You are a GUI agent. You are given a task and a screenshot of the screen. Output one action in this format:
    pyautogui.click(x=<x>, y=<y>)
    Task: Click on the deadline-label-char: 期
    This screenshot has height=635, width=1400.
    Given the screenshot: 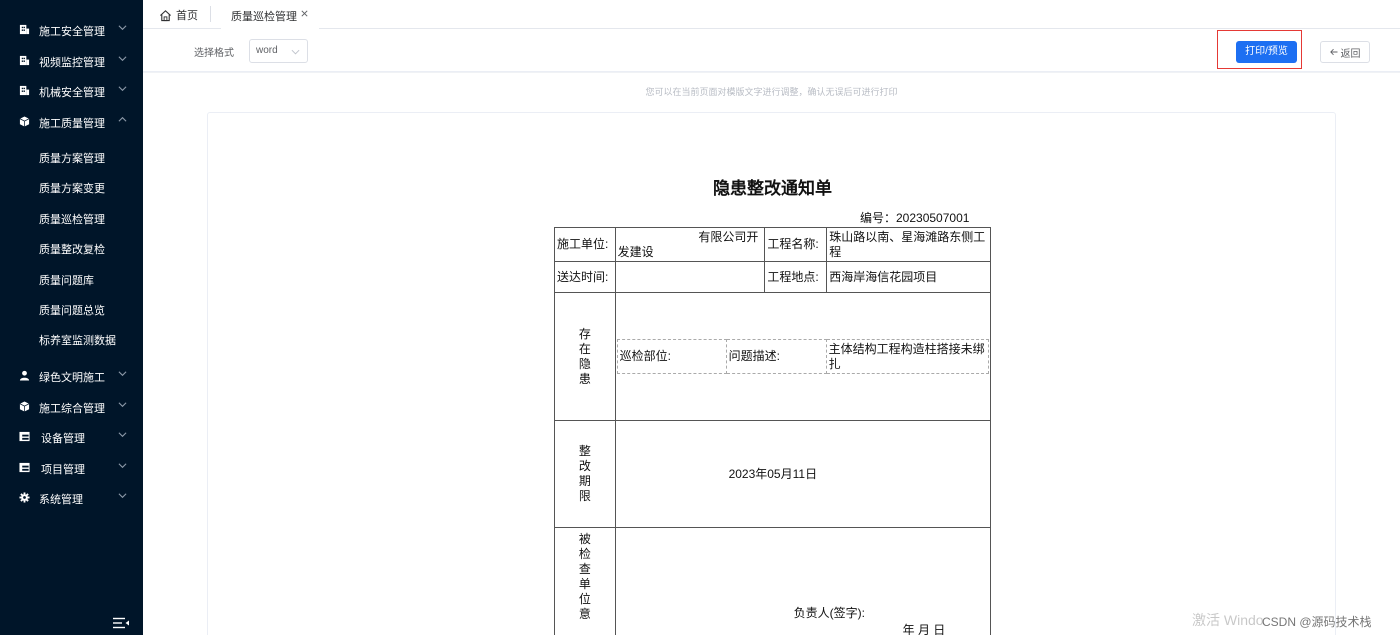 What is the action you would take?
    pyautogui.click(x=584, y=481)
    